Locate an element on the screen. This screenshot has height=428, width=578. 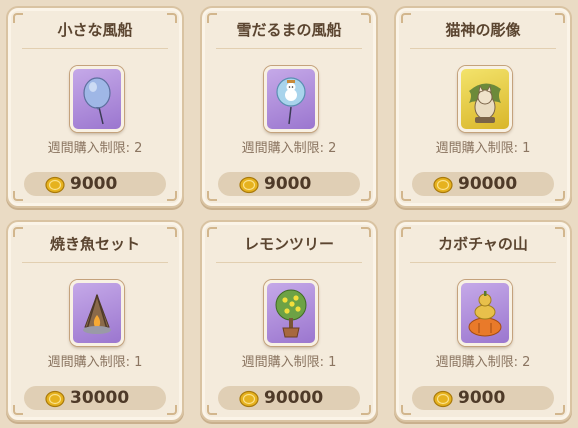
shop-item-card-pumpkin-pile: カボチャの山 週間購入制限: 2 9000 is located at coordinates (483, 321).